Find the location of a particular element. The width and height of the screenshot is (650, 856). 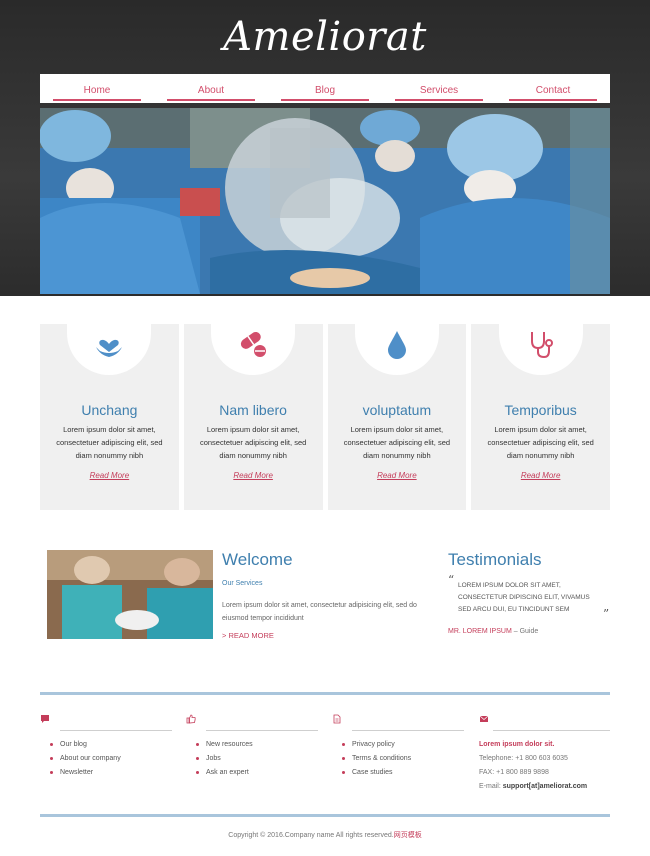

footer-links: Our blog About our company Newsletter is located at coordinates (85, 759).